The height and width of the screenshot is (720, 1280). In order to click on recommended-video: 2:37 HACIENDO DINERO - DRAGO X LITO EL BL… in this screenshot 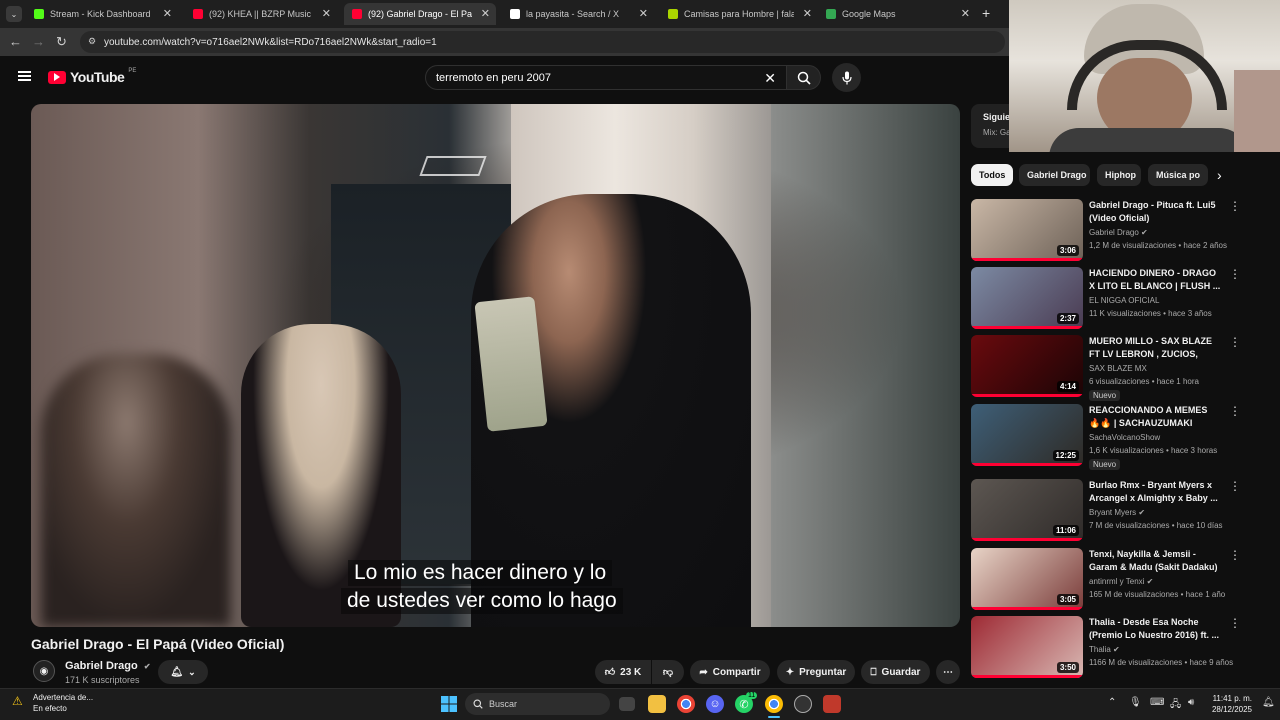, I will do `click(1108, 299)`.